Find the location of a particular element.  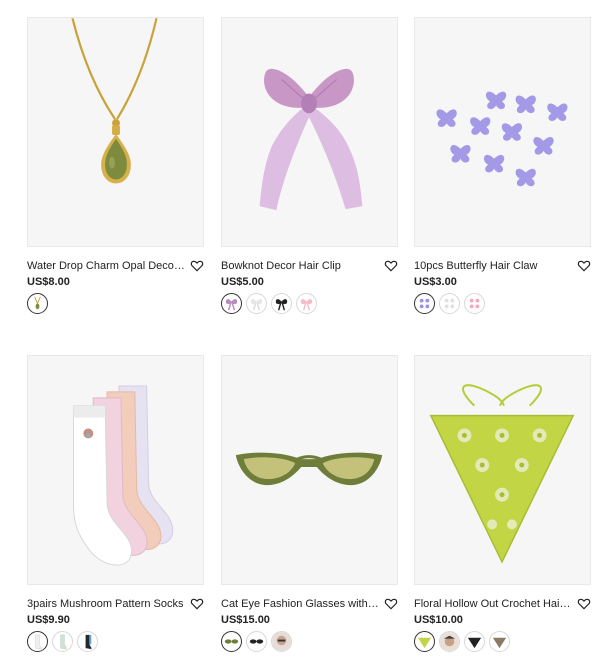

product-title: 10pcs Butterfly Hair Claw is located at coordinates (494, 266).